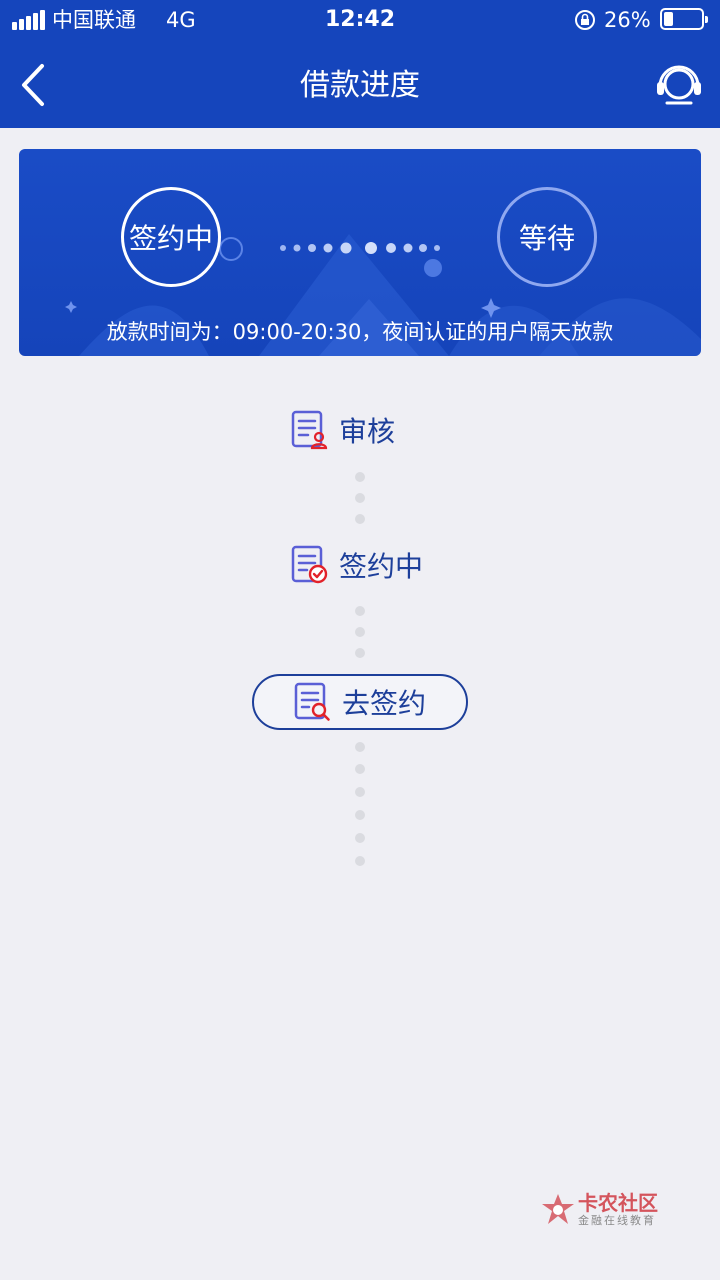  Describe the element at coordinates (585, 20) in the screenshot. I see `rotation-lock-icon` at that location.